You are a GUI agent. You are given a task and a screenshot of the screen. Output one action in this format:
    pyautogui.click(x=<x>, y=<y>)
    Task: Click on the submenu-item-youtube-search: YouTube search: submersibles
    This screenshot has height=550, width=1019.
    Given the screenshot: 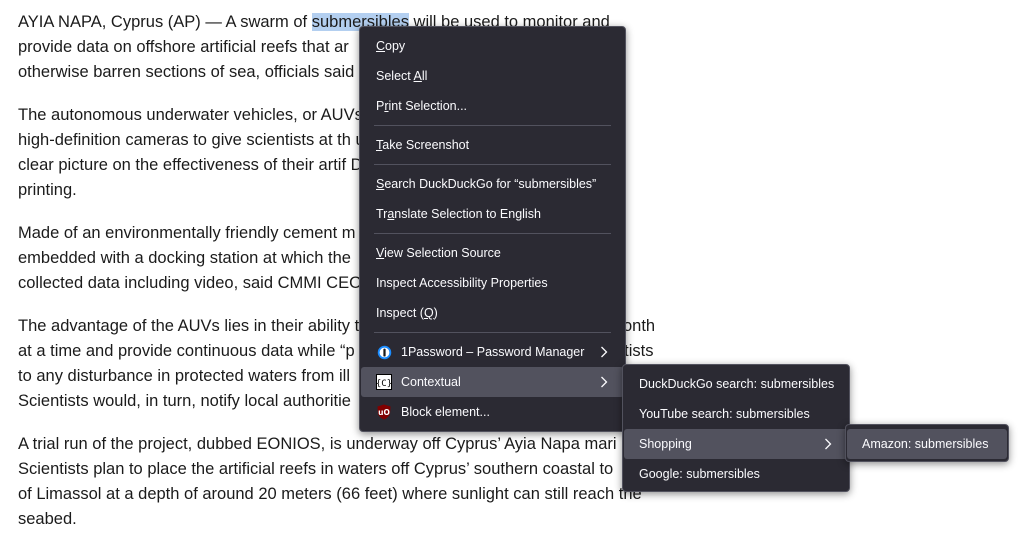 What is the action you would take?
    pyautogui.click(x=736, y=414)
    